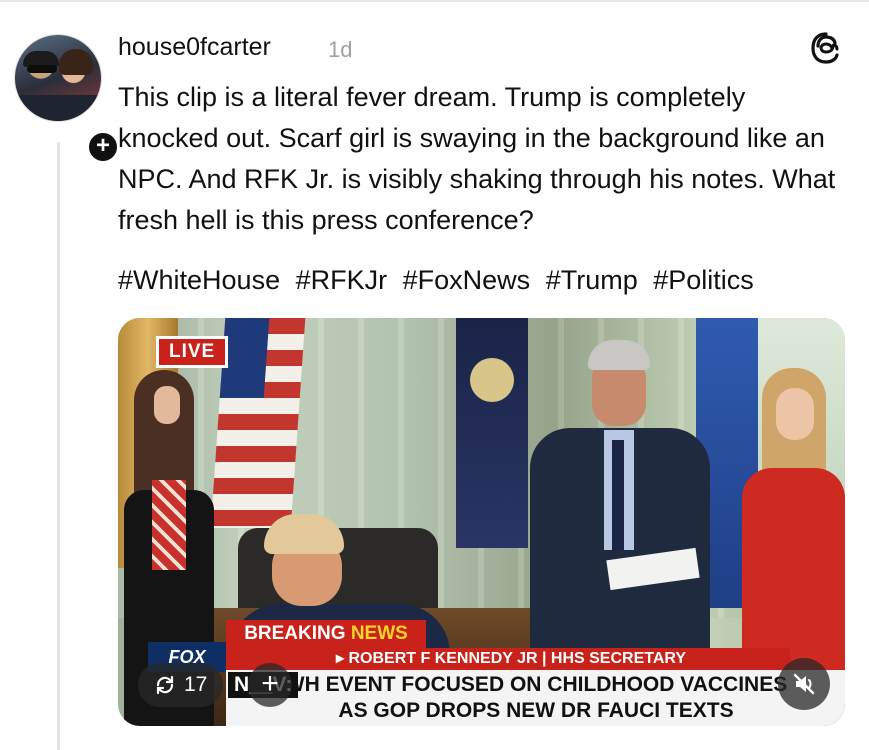 The image size is (869, 750). What do you see at coordinates (379, 633) in the screenshot?
I see `news-word: NEWS` at bounding box center [379, 633].